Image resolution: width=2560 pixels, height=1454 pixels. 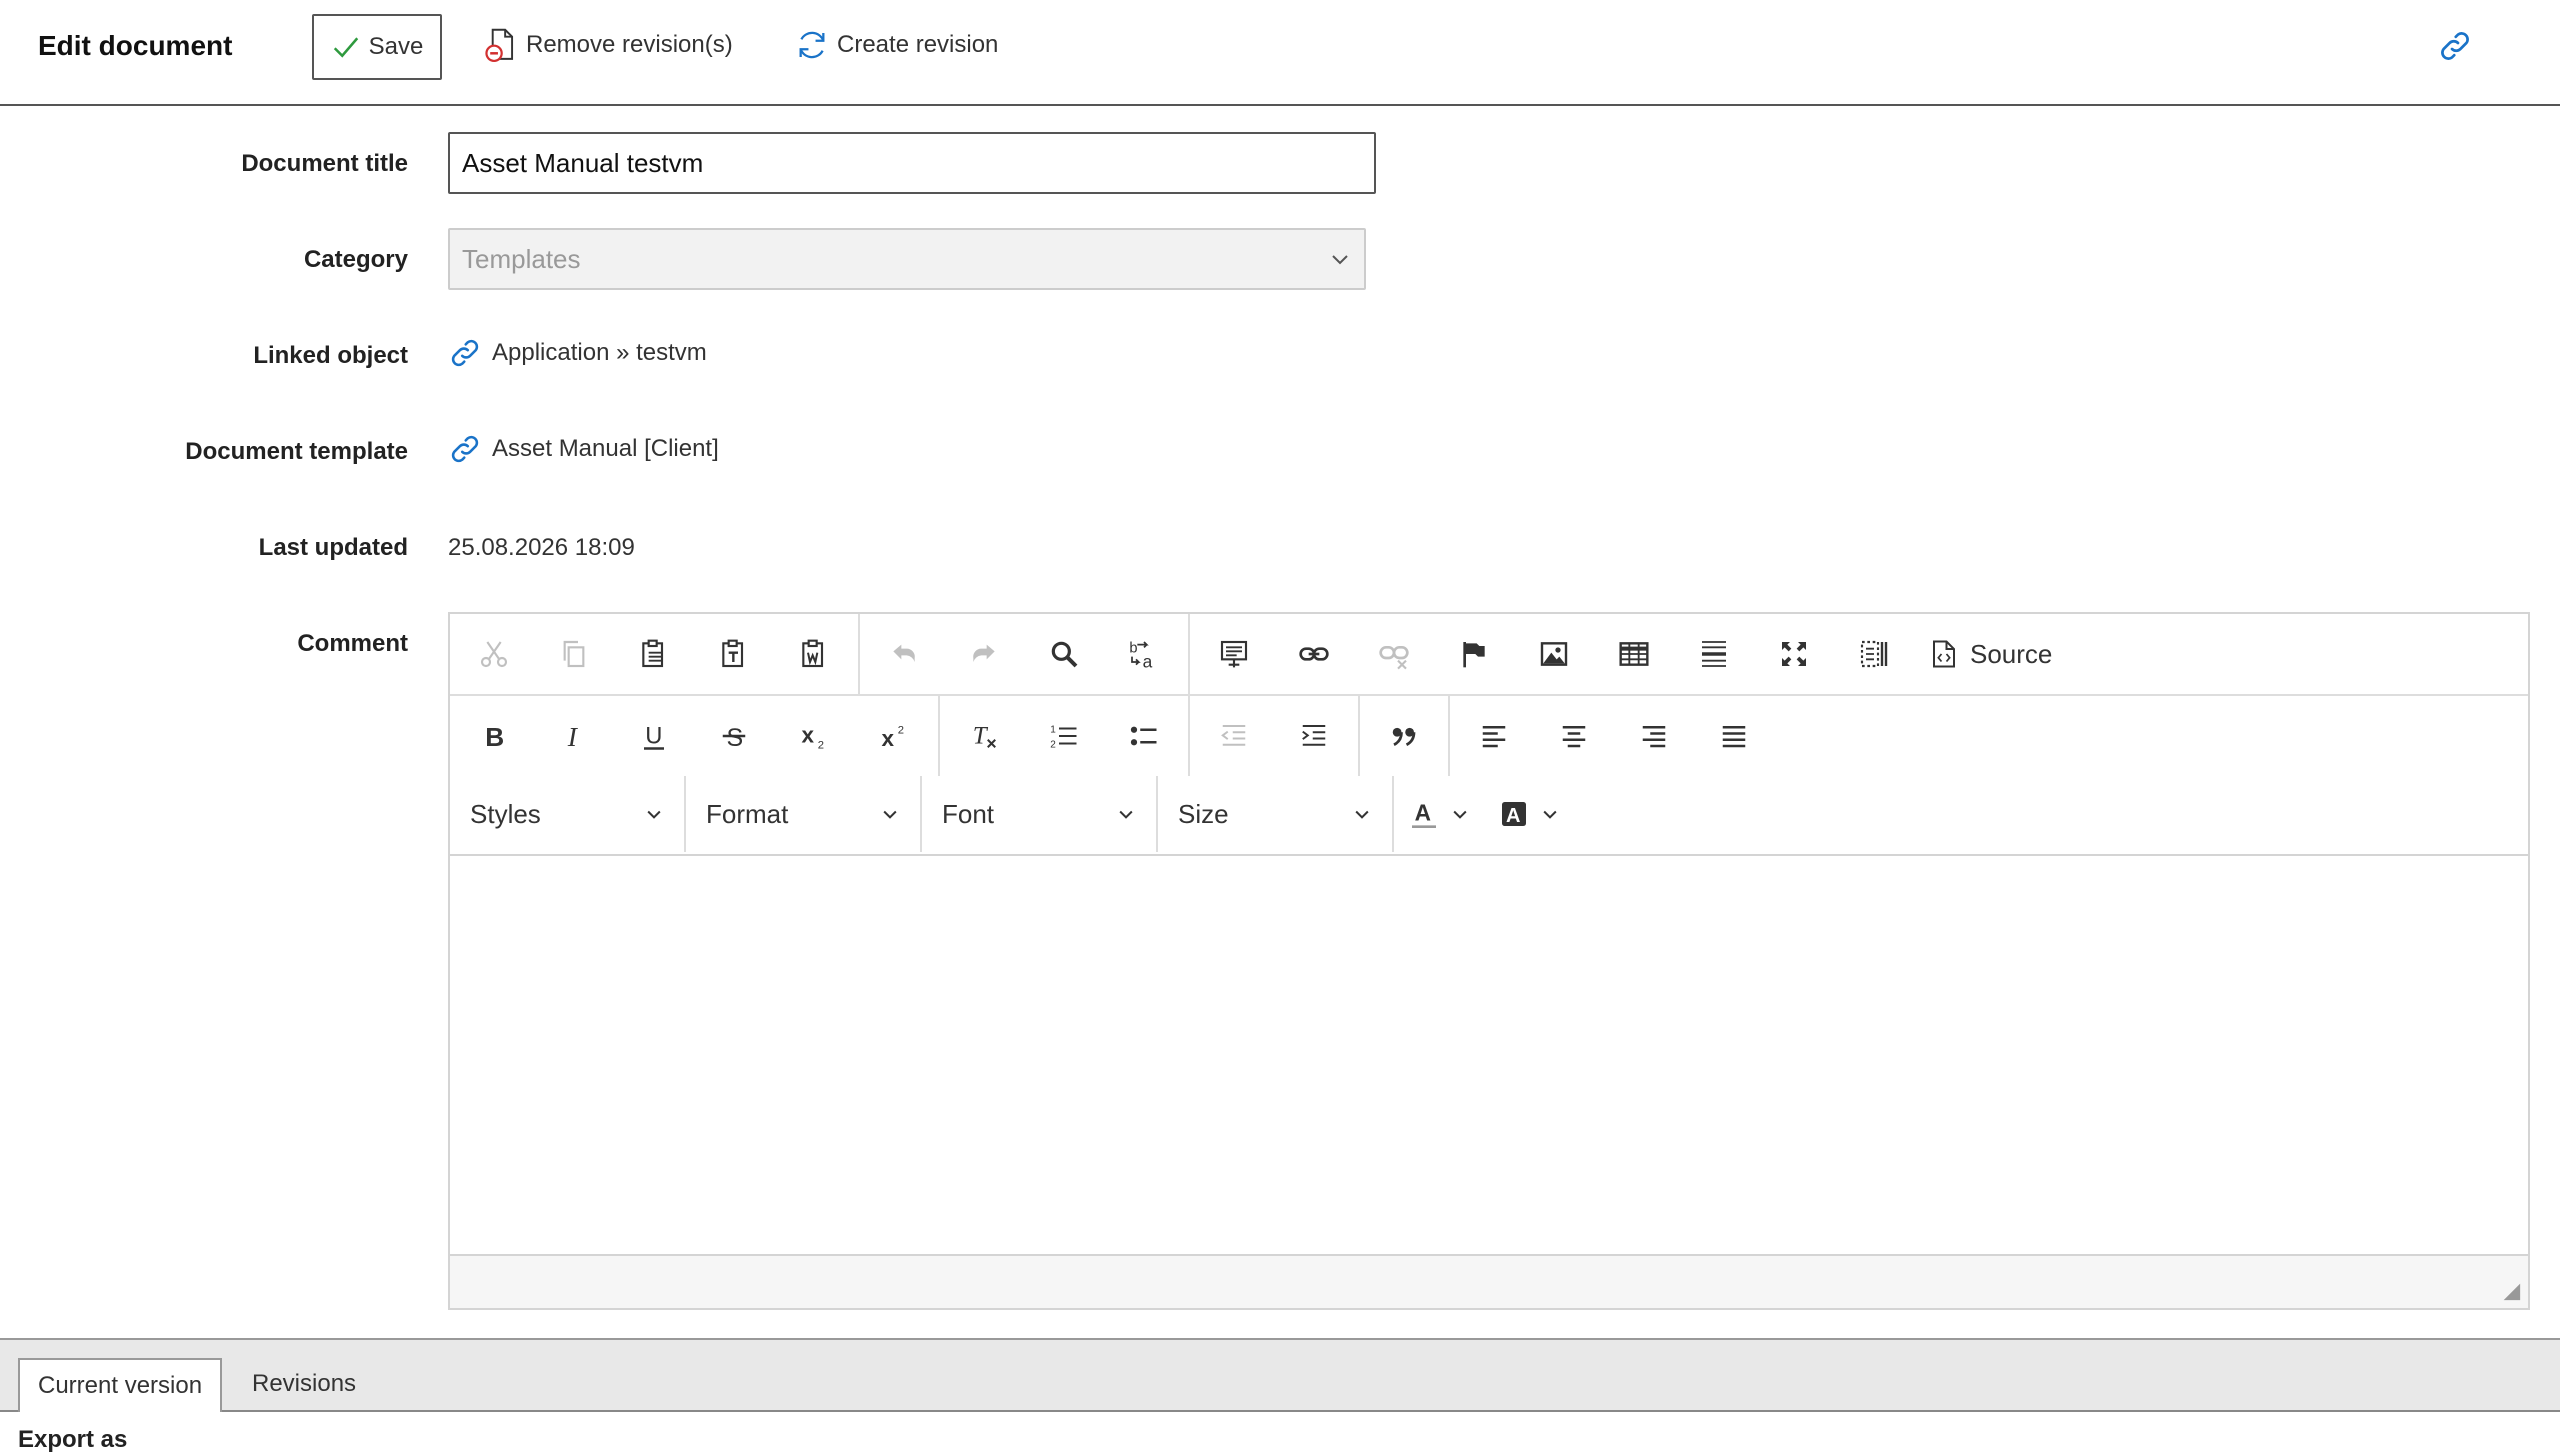 I want to click on outdent-button, so click(x=1234, y=736).